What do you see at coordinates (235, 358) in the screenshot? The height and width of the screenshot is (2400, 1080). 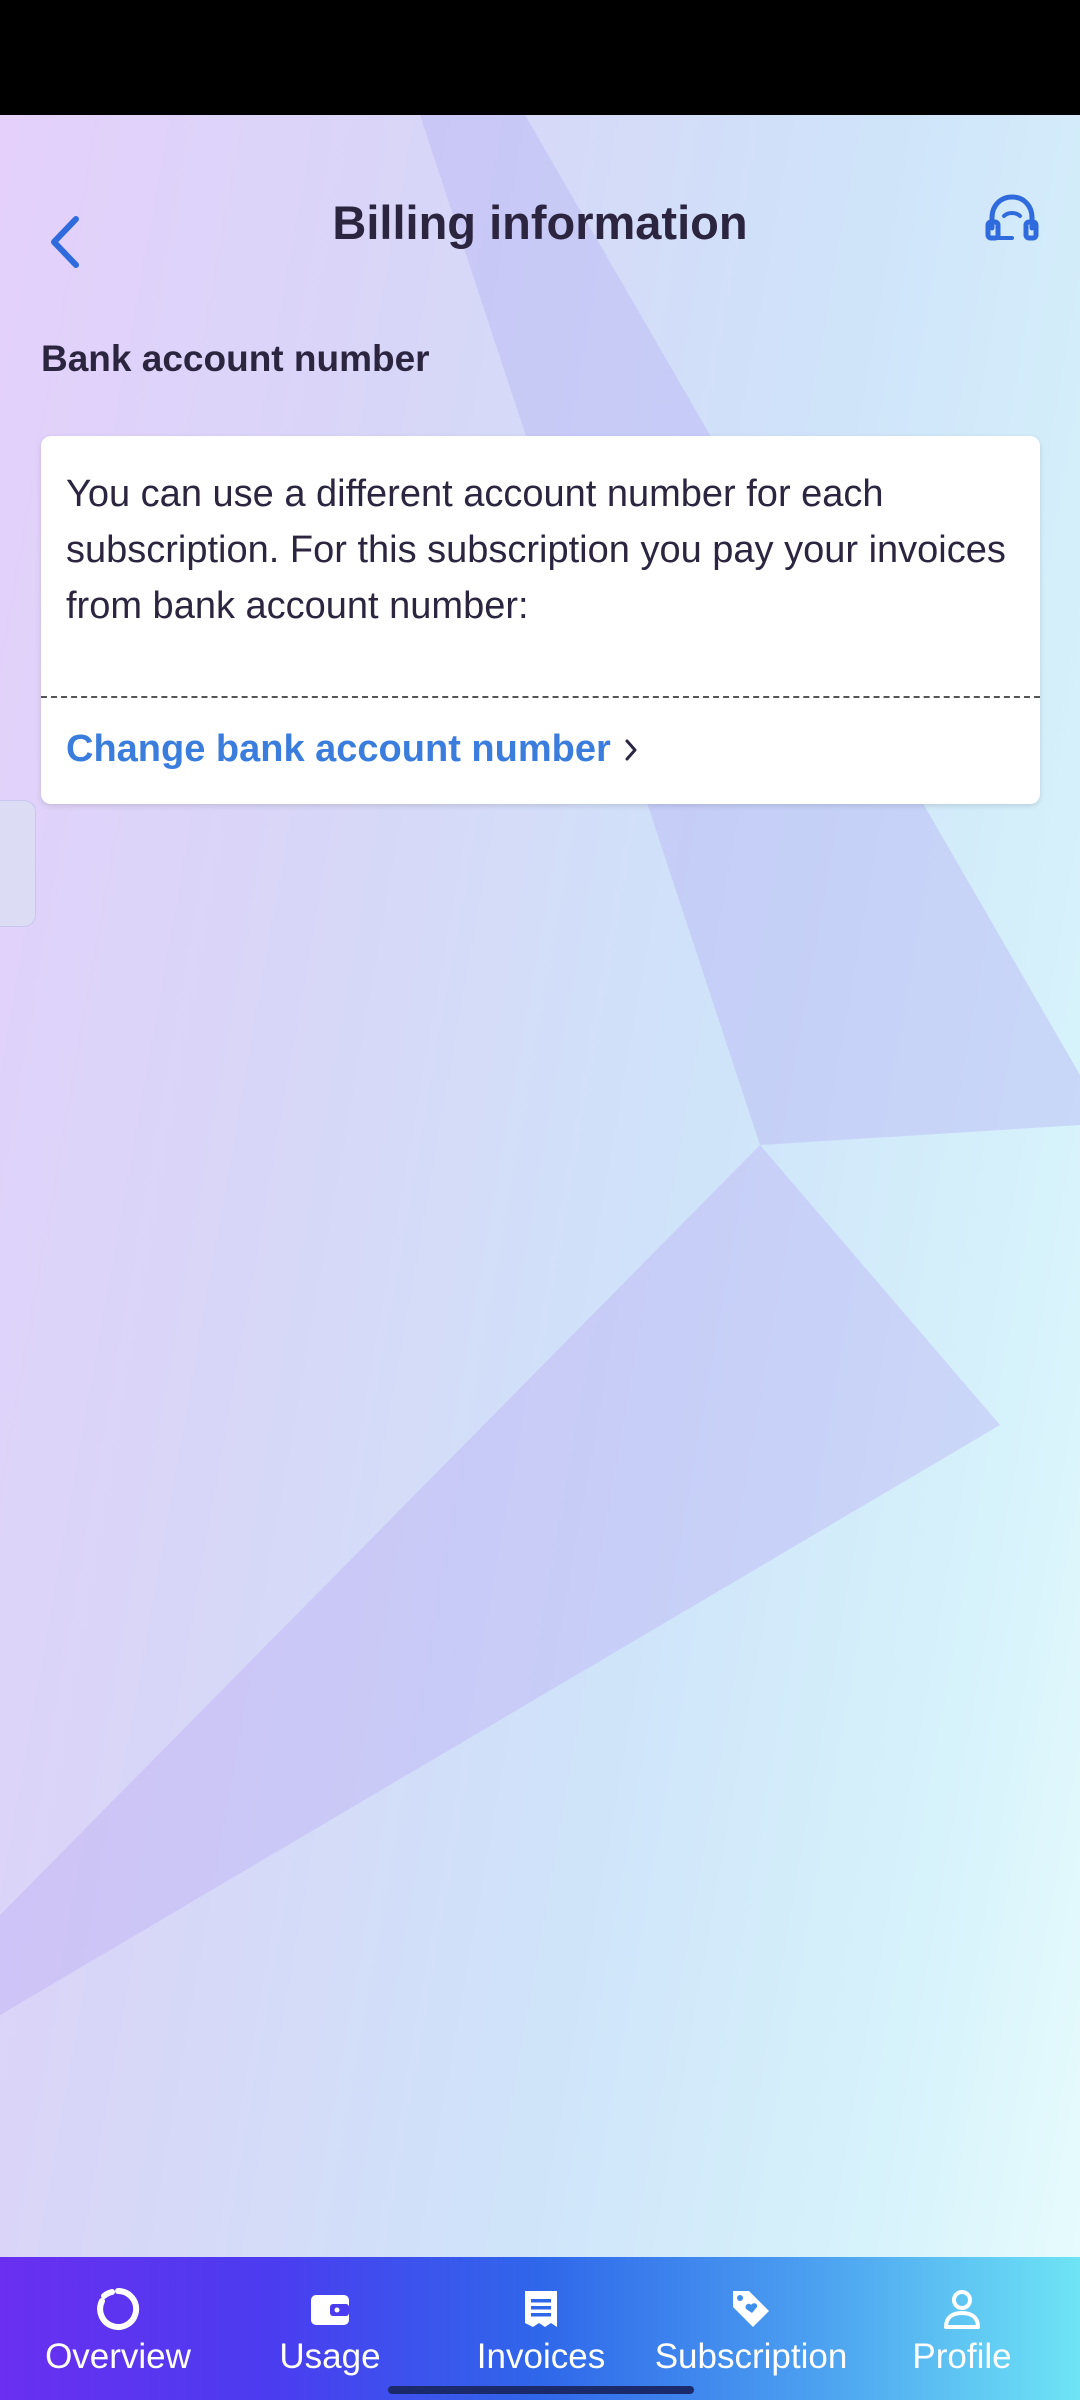 I see `section-label: Bank account number` at bounding box center [235, 358].